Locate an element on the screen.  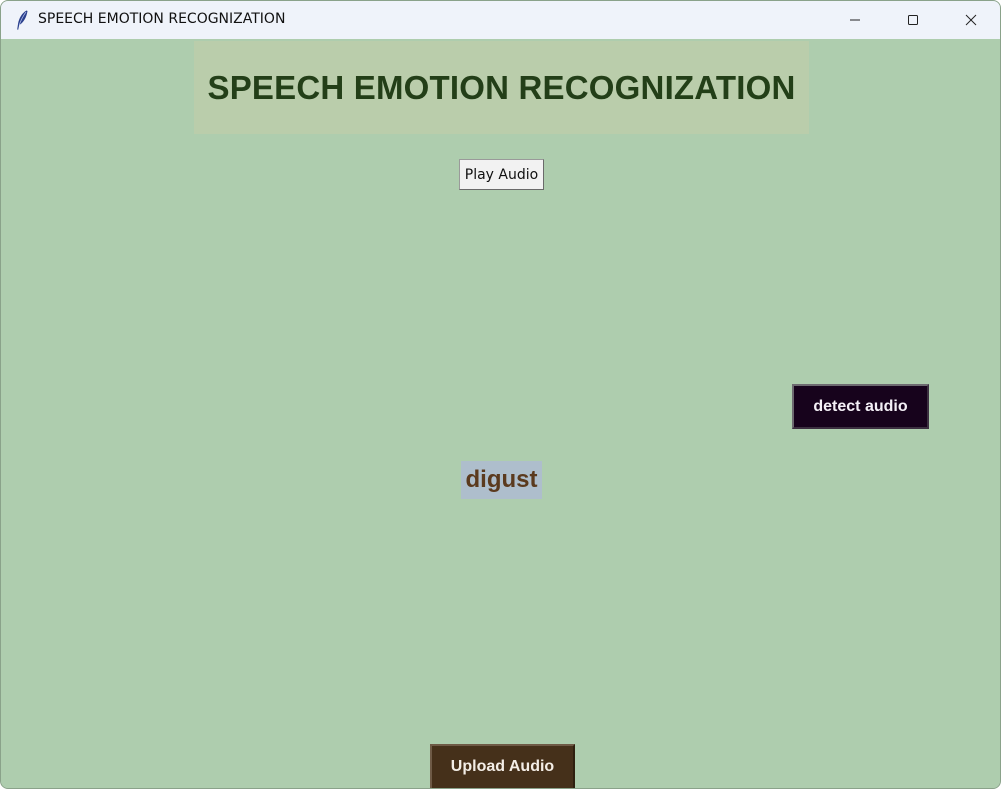
maximize-button is located at coordinates (913, 20).